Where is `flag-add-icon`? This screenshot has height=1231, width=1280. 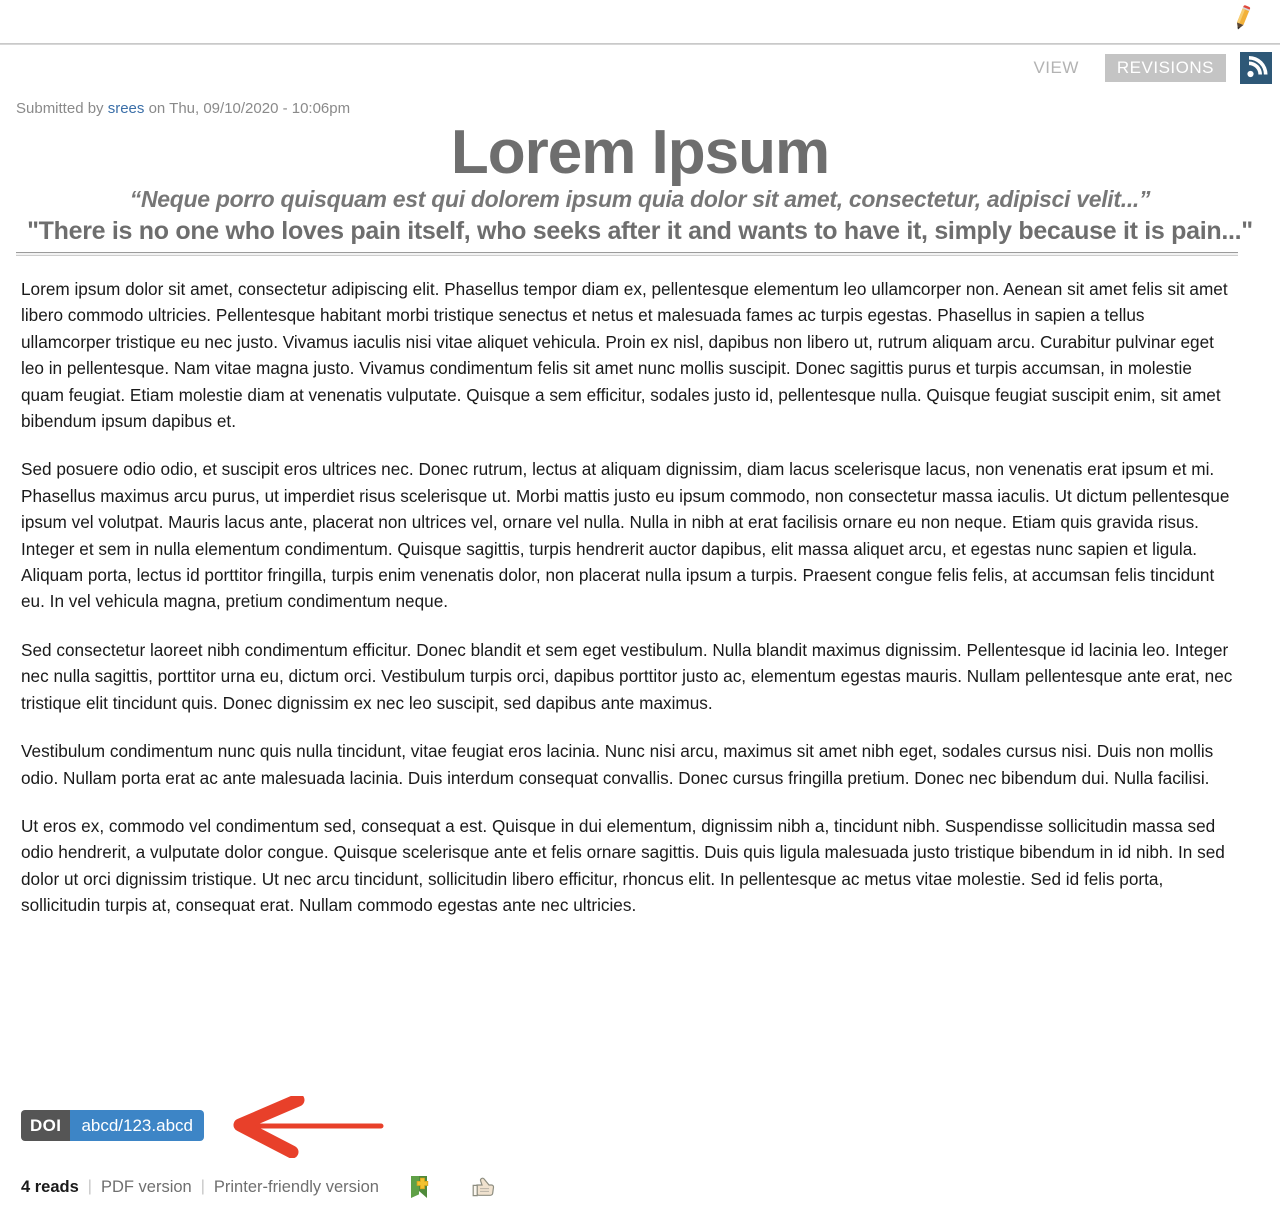
flag-add-icon is located at coordinates (421, 1187).